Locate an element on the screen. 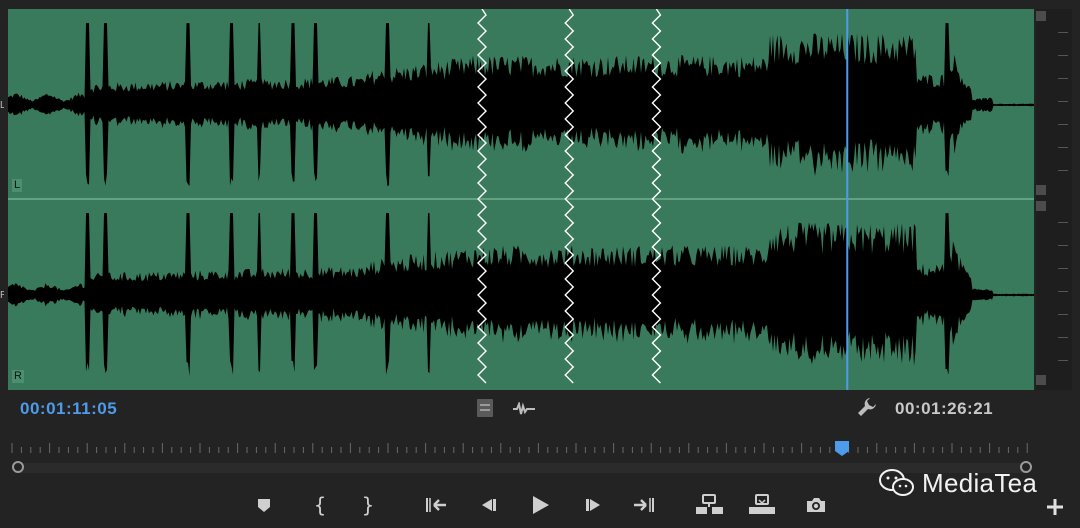 This screenshot has width=1080, height=528. edge-label-right: R is located at coordinates (2, 295).